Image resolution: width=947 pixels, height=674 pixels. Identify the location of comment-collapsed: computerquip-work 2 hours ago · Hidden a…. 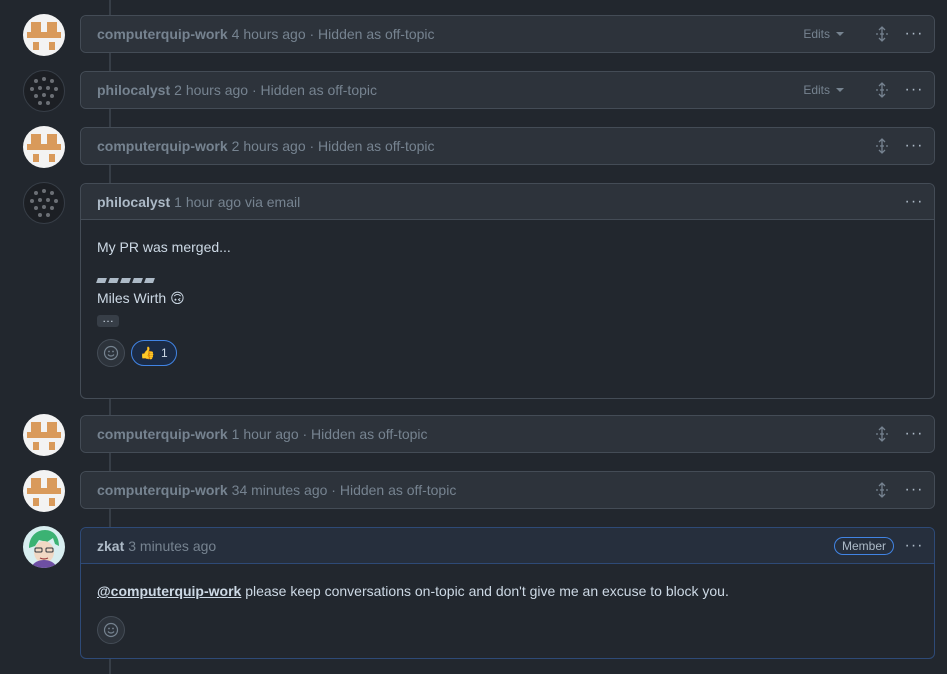
(507, 146).